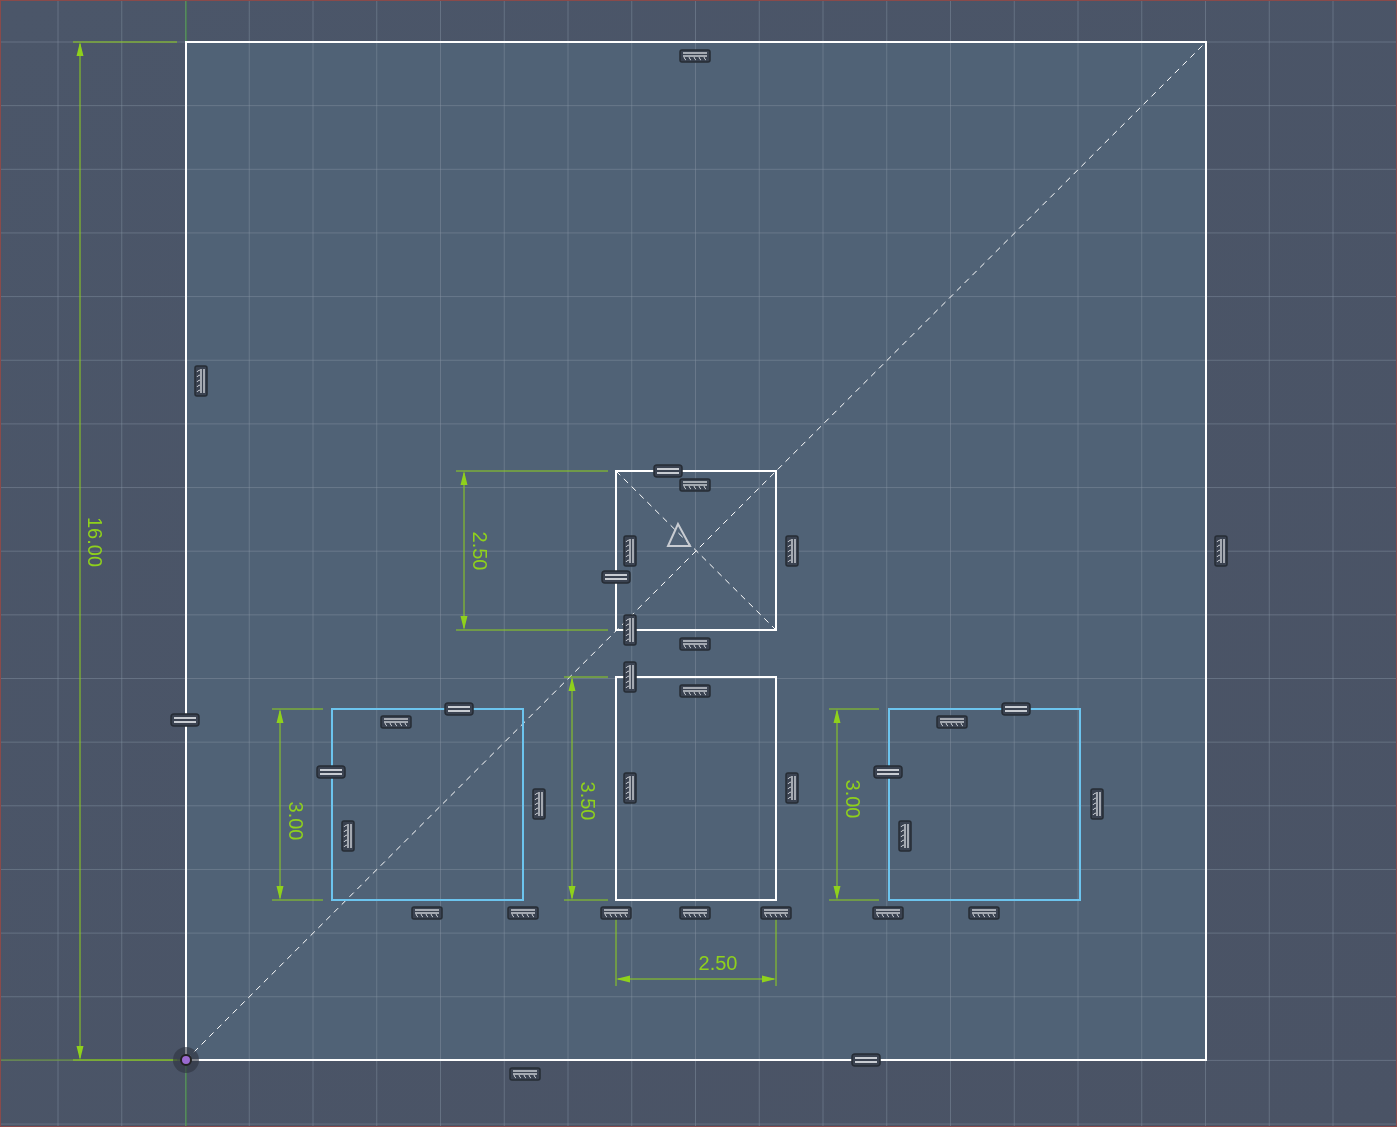 This screenshot has width=1397, height=1127. Describe the element at coordinates (95, 542) in the screenshot. I see `dimension-value: 16.00` at that location.